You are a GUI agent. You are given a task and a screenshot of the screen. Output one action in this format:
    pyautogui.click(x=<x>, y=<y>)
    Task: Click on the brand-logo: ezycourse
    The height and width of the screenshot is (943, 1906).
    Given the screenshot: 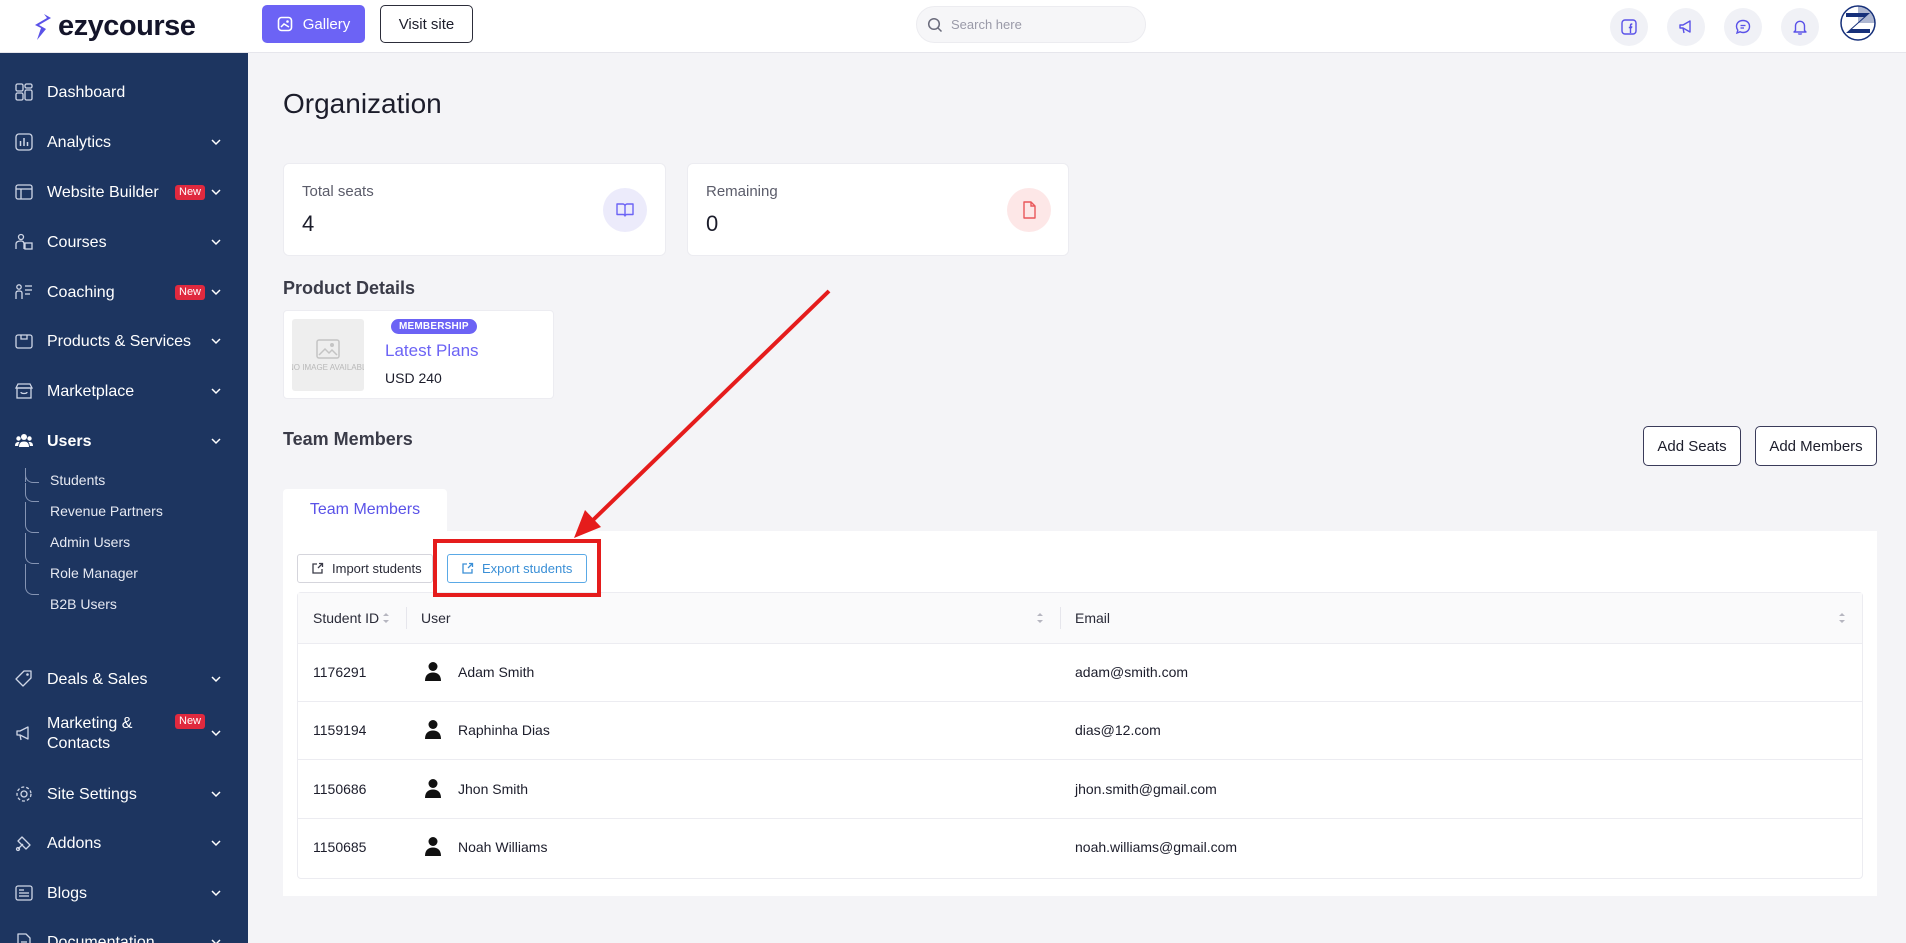 What is the action you would take?
    pyautogui.click(x=115, y=26)
    